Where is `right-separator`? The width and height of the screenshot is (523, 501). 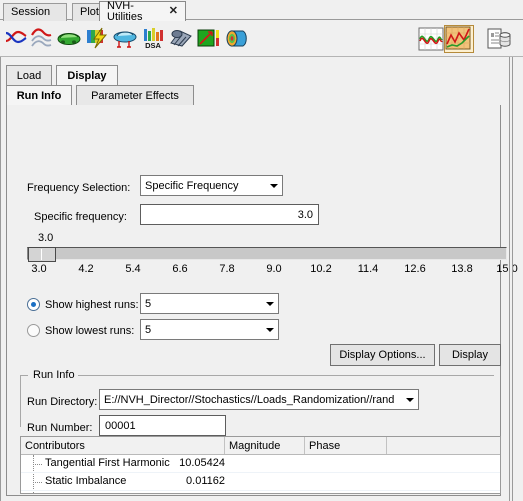 right-separator is located at coordinates (511, 279).